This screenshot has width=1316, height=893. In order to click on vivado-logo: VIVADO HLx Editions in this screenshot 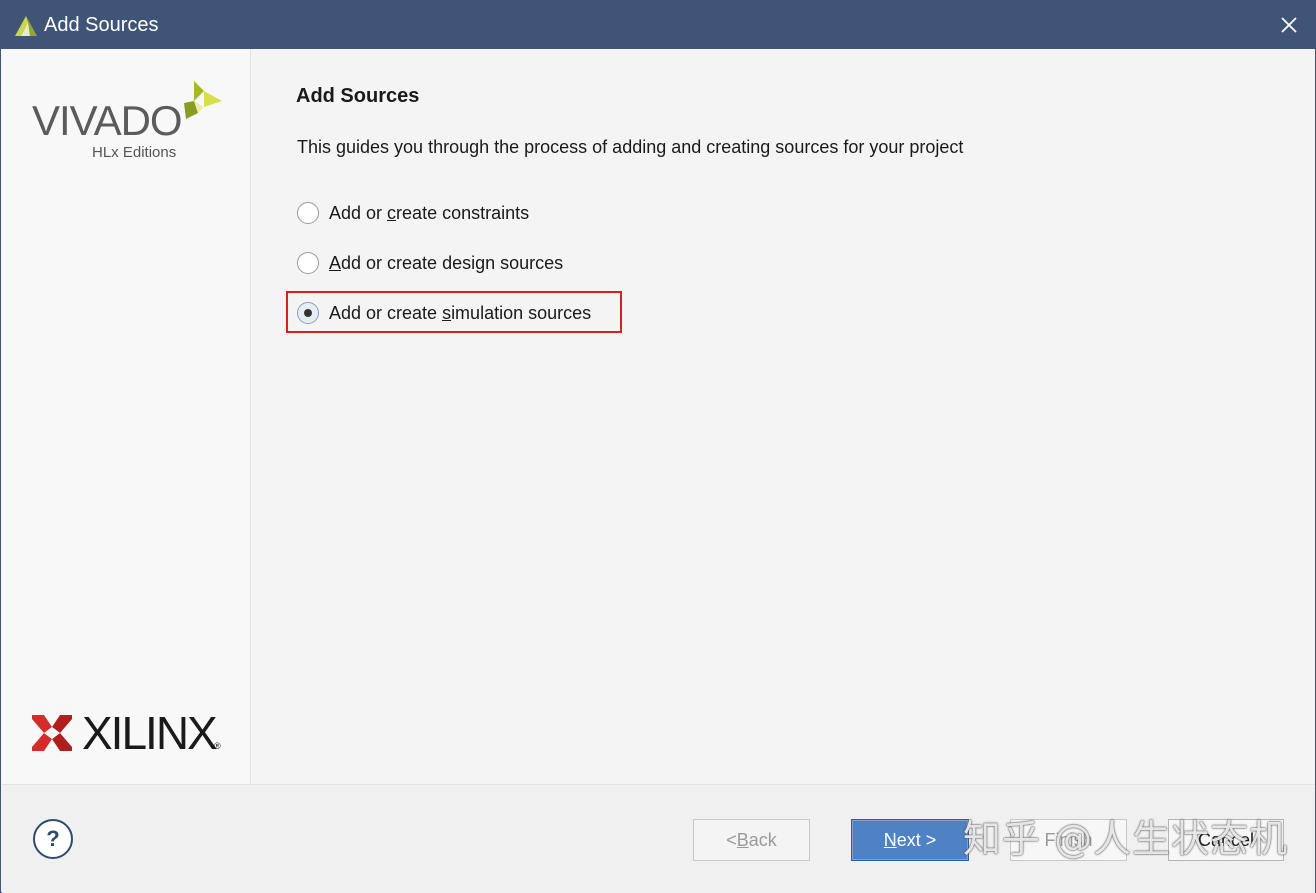, I will do `click(132, 126)`.